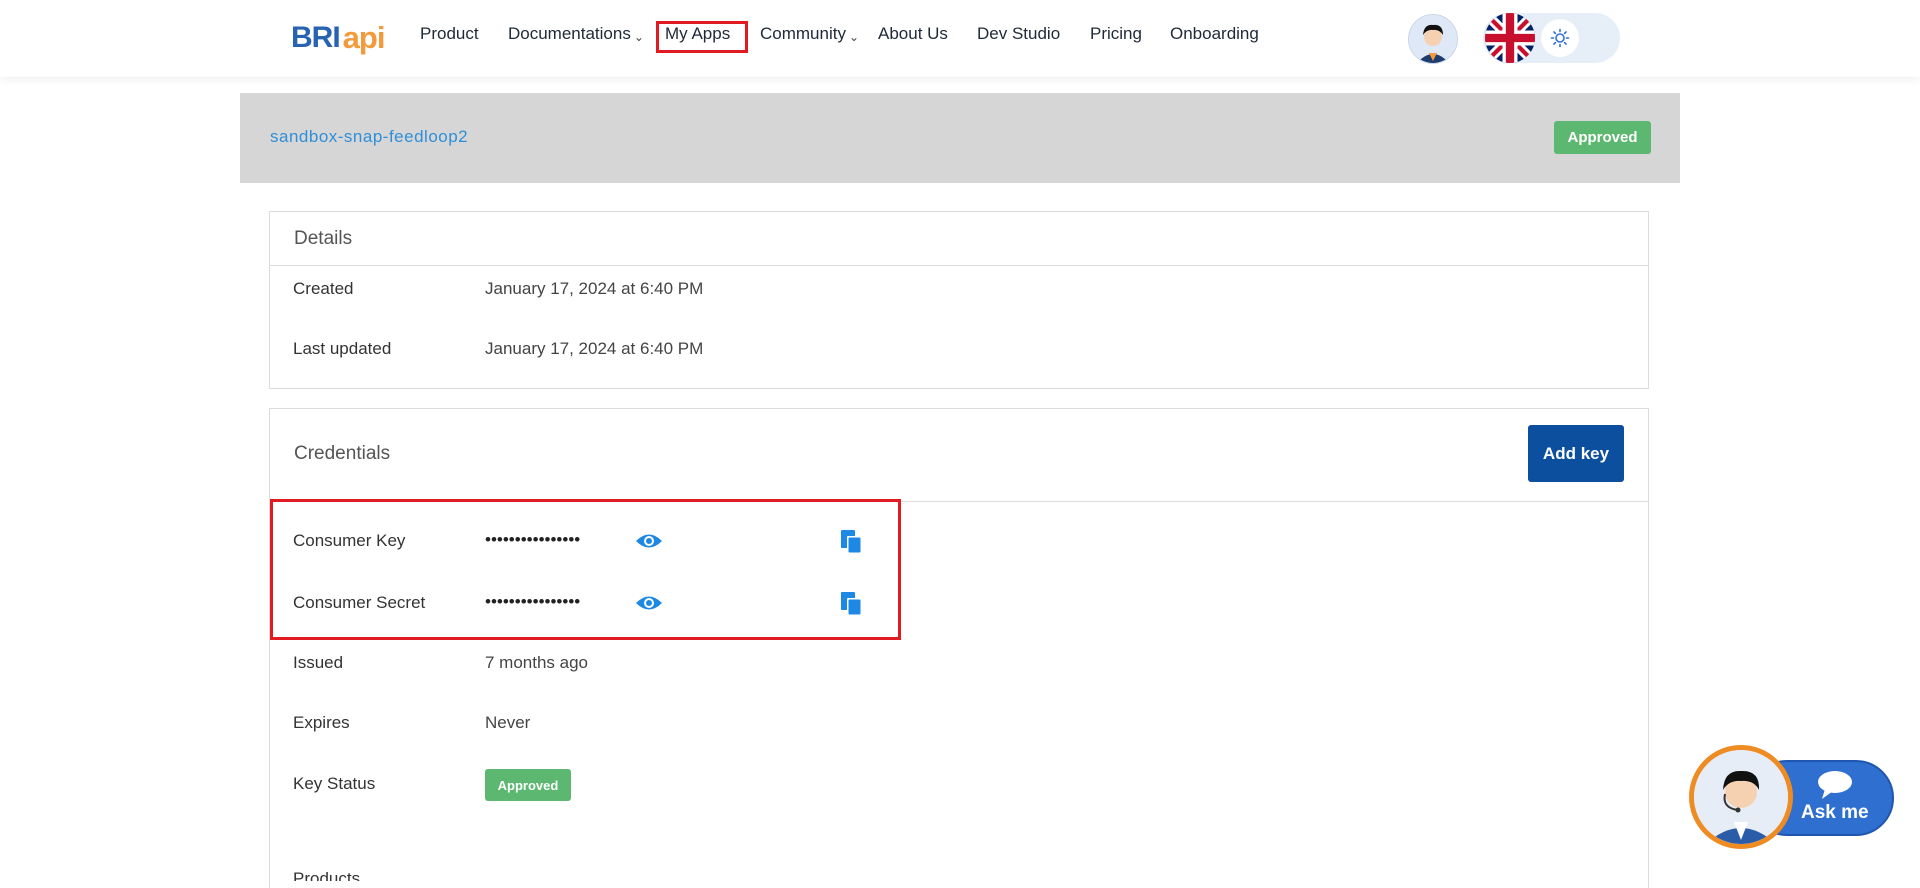  I want to click on issued-label: Issued, so click(318, 662).